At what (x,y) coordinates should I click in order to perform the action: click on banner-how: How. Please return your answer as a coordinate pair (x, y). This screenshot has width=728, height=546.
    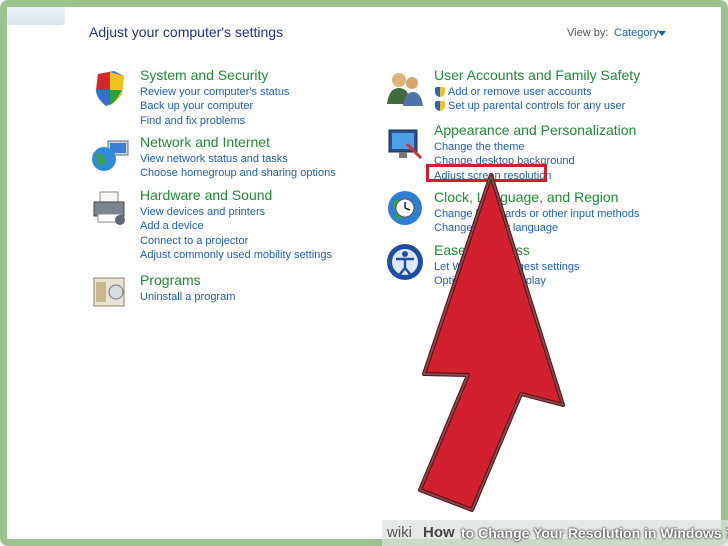
    Looking at the image, I should click on (439, 532).